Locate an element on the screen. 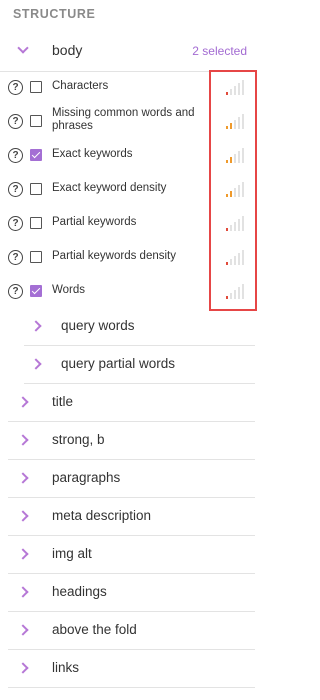  metric-row: ? Partial keywords is located at coordinates (127, 224).